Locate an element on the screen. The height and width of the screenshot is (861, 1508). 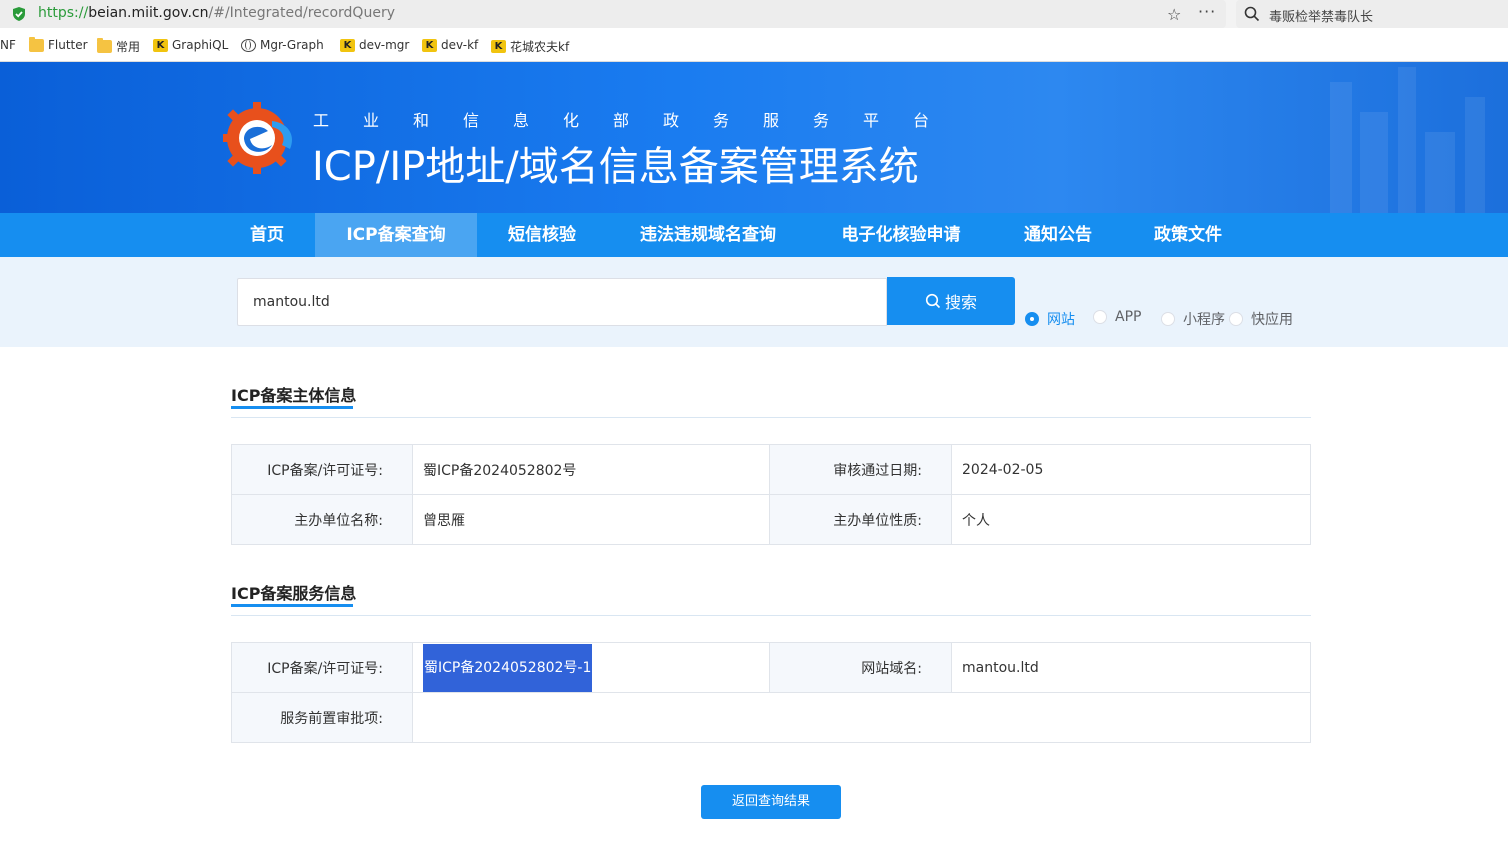
domain-label: 网站域名: is located at coordinates (860, 667).